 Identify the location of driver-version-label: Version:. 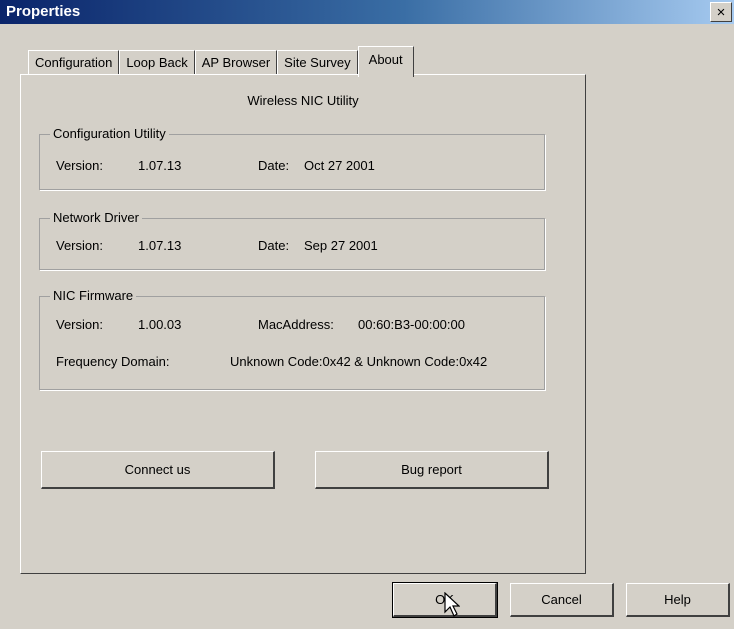
(79, 245).